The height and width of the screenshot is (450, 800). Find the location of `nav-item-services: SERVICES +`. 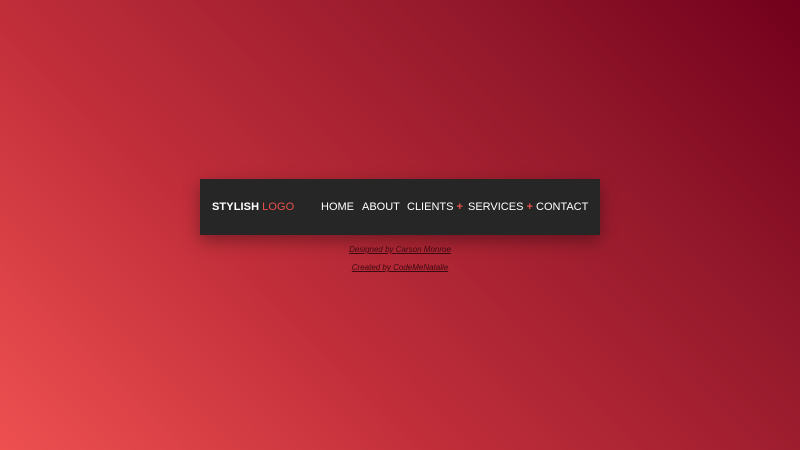

nav-item-services: SERVICES + is located at coordinates (500, 207).